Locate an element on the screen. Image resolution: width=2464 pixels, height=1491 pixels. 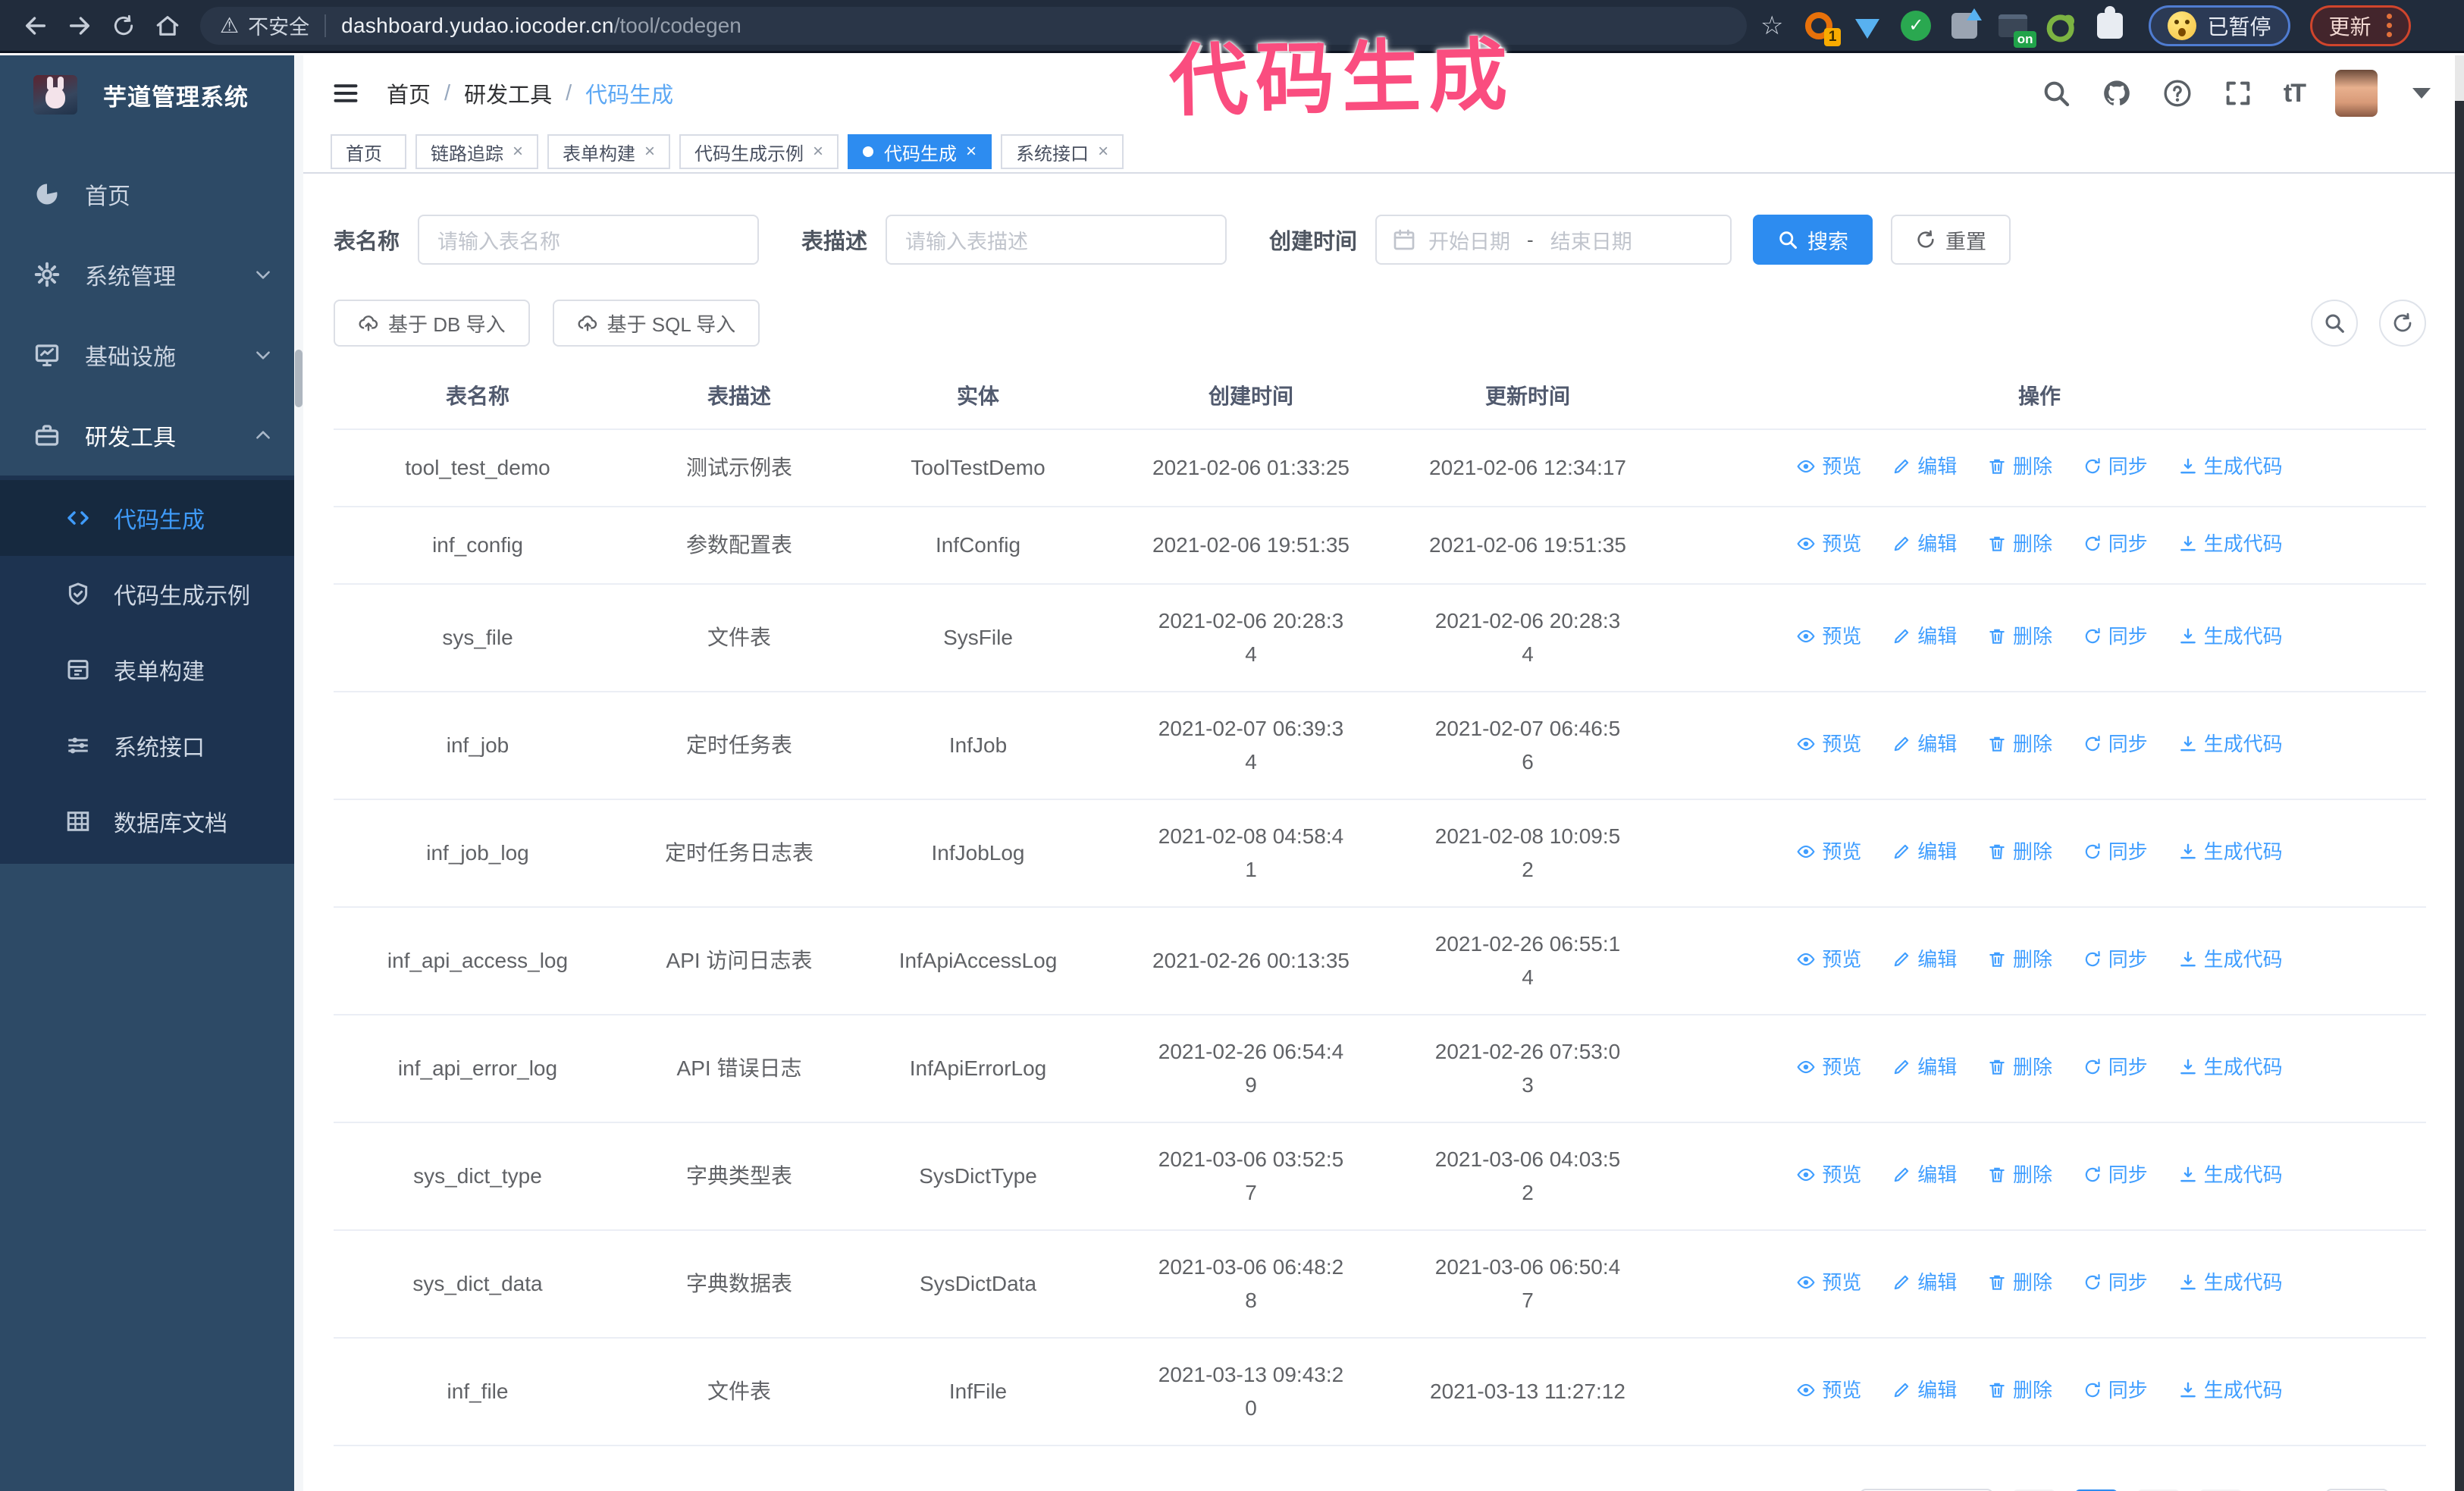
tab: 代码生成 × is located at coordinates (920, 151).